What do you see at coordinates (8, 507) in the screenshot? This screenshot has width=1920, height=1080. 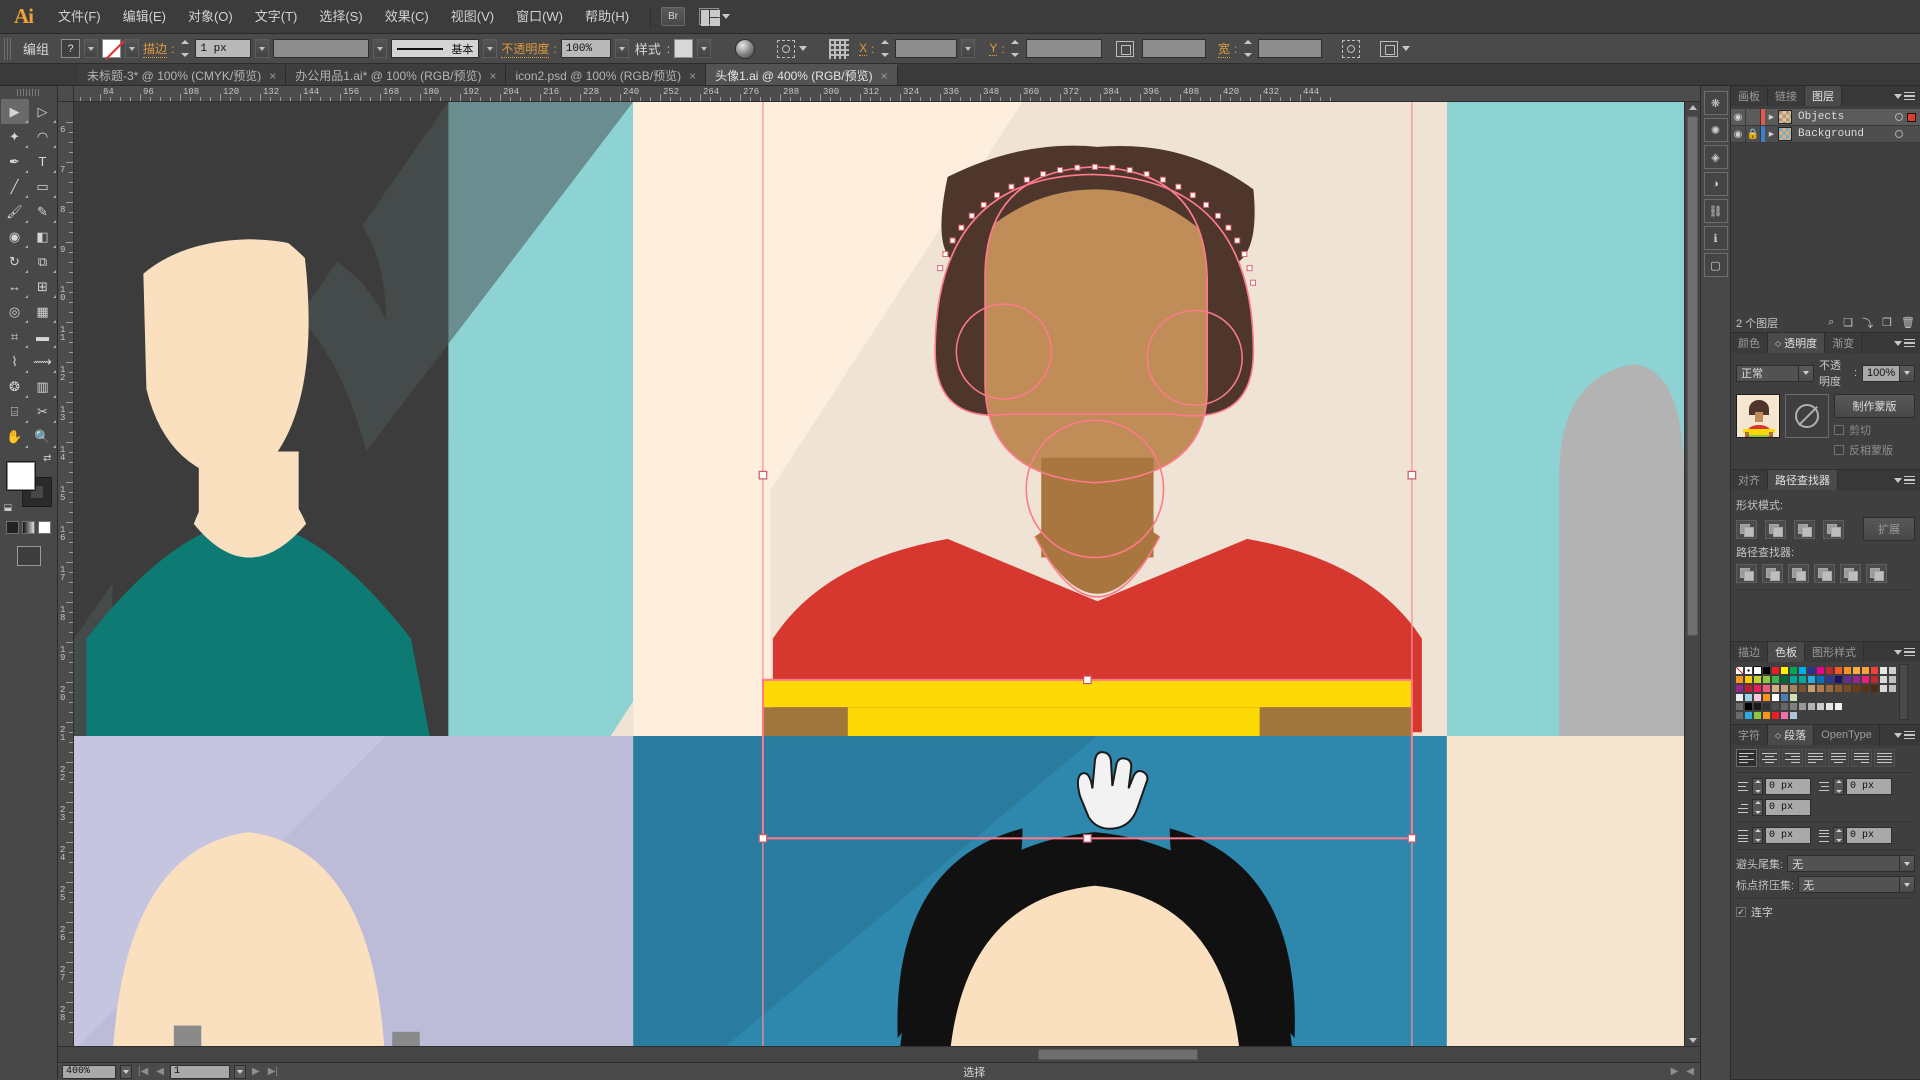 I see `default-fill-stroke-icon: ⬓` at bounding box center [8, 507].